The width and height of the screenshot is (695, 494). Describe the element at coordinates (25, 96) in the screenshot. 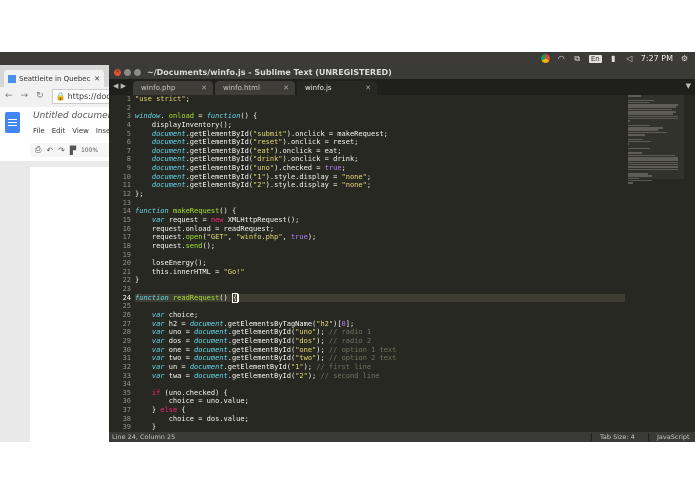

I see `forward-arrow-icon: →` at that location.